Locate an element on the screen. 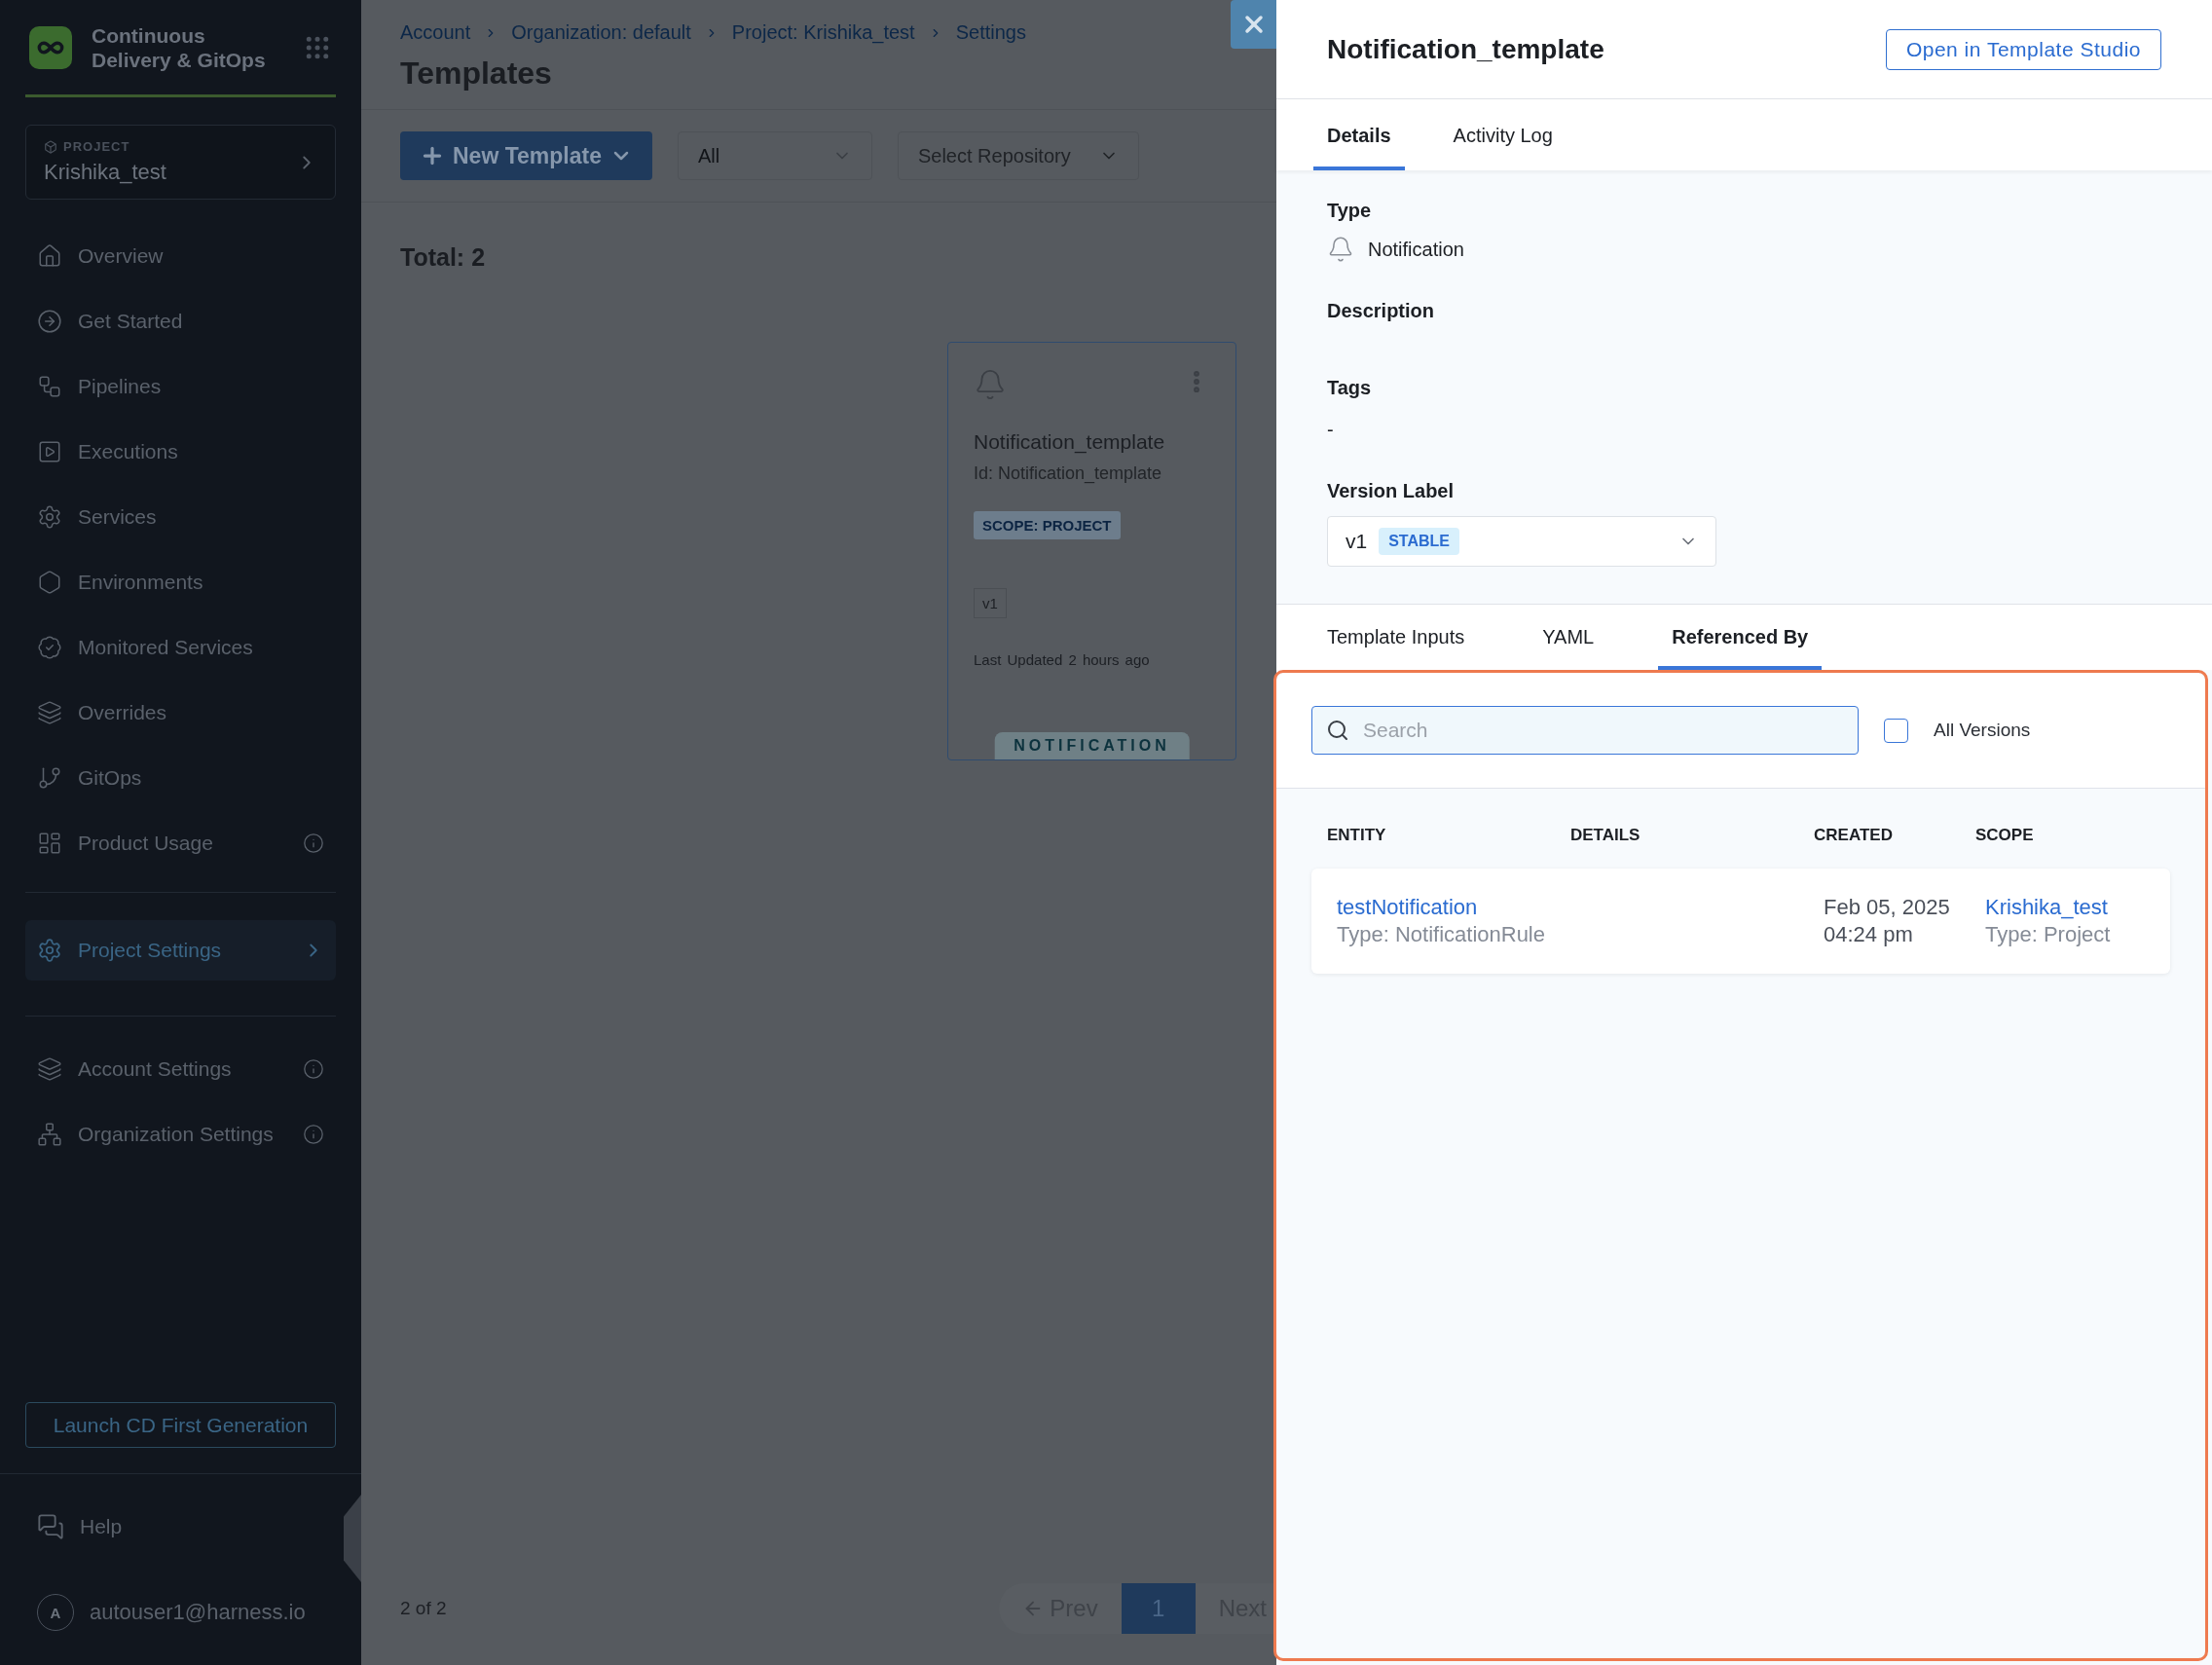 This screenshot has width=2212, height=1665. nav-item: Services is located at coordinates (180, 517).